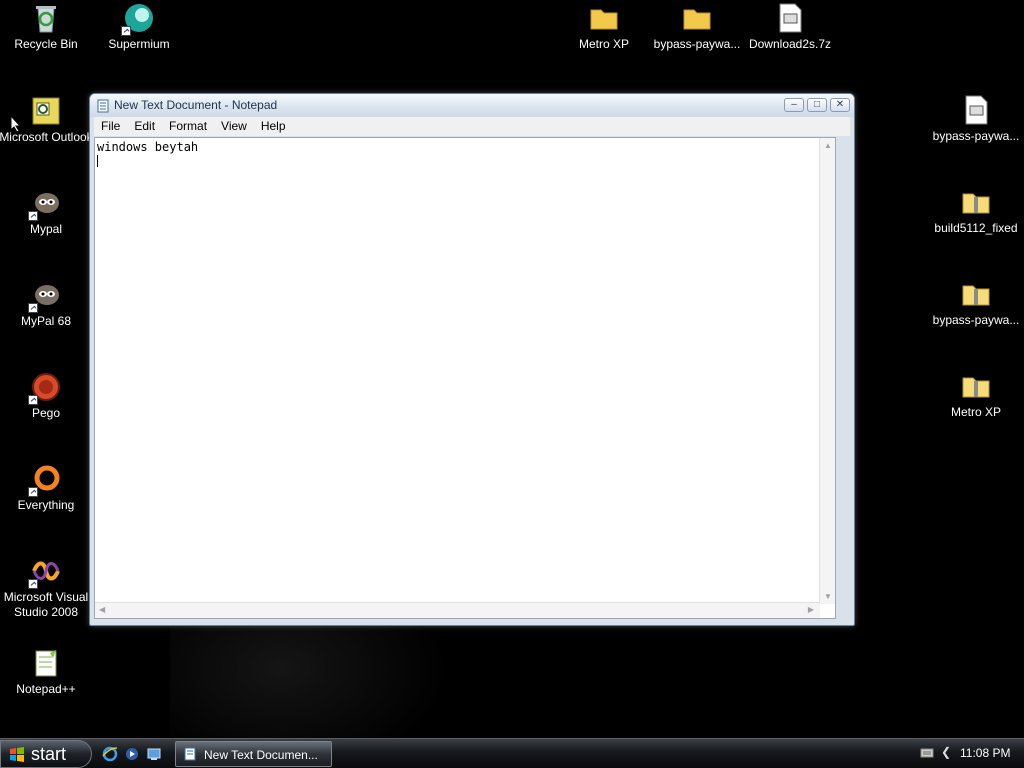  I want to click on desktop-icon-label: MyPal 68, so click(46, 321).